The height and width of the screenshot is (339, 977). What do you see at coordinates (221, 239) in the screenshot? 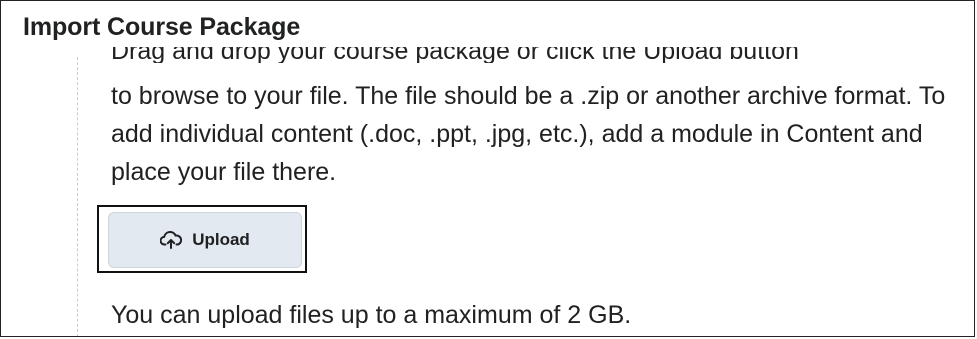
I see `upload-button-label: Upload` at bounding box center [221, 239].